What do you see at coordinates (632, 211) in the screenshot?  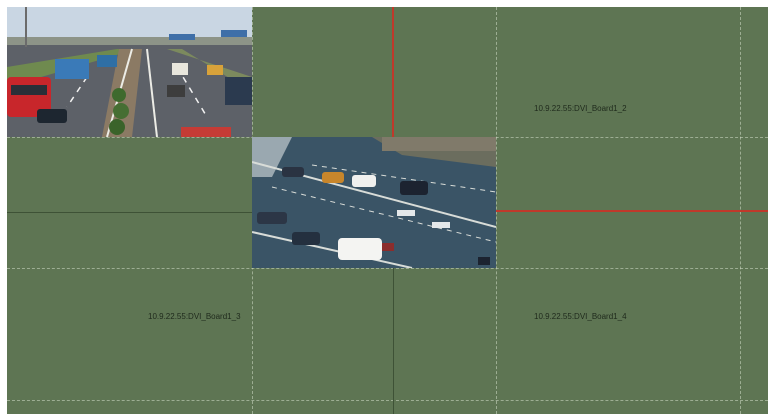 I see `selected-screen-border` at bounding box center [632, 211].